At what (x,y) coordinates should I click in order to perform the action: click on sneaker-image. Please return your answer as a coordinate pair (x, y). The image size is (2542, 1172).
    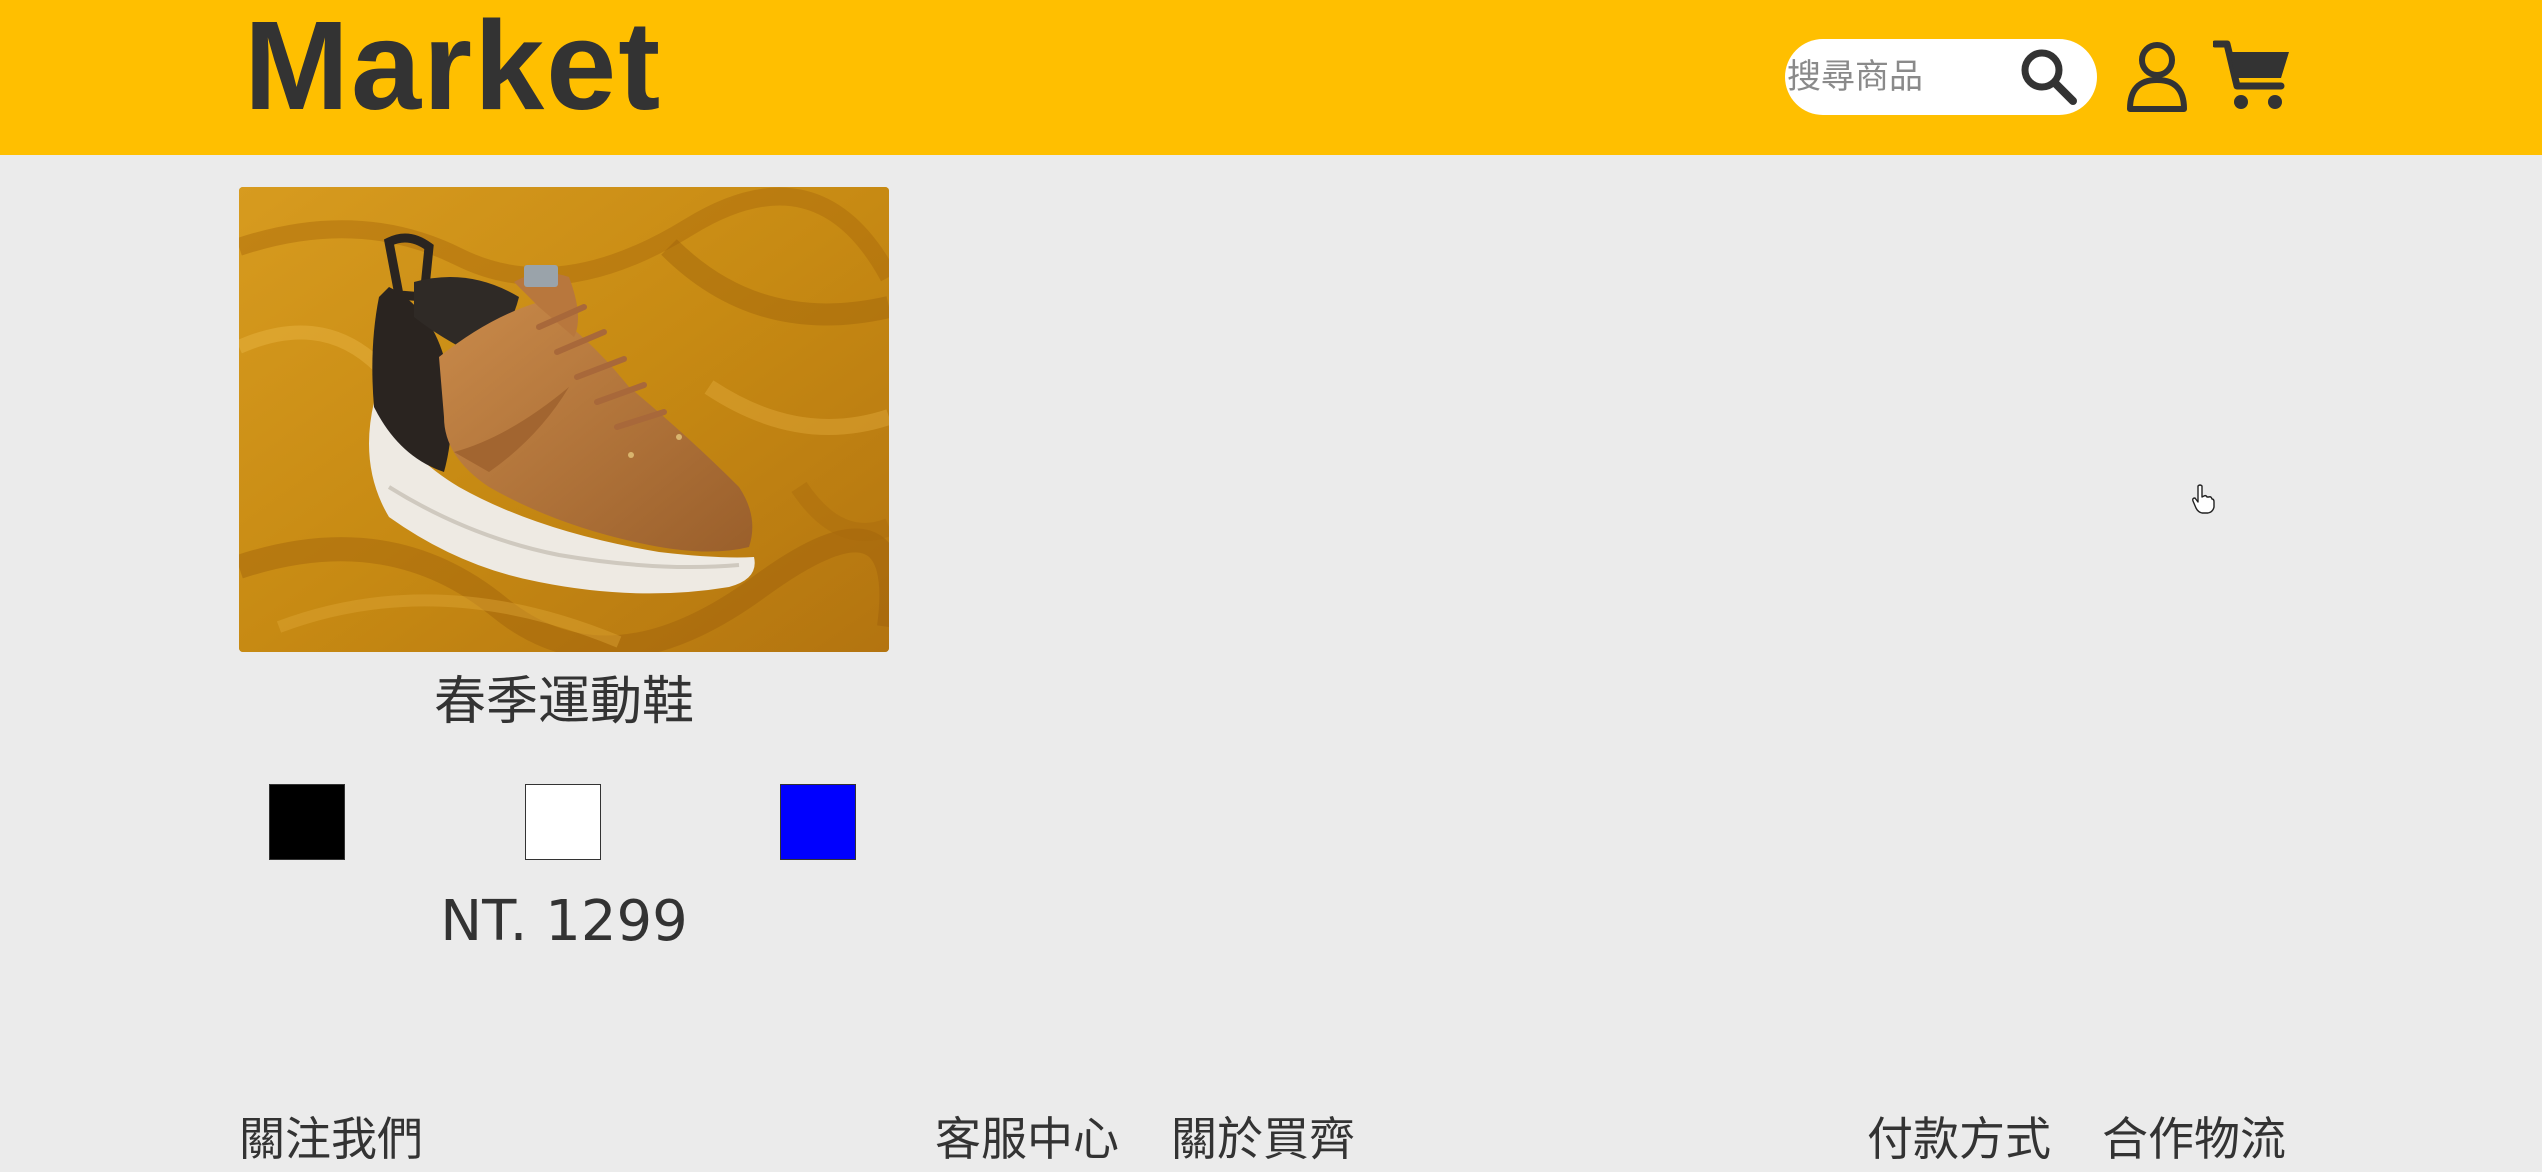
    Looking at the image, I should click on (564, 419).